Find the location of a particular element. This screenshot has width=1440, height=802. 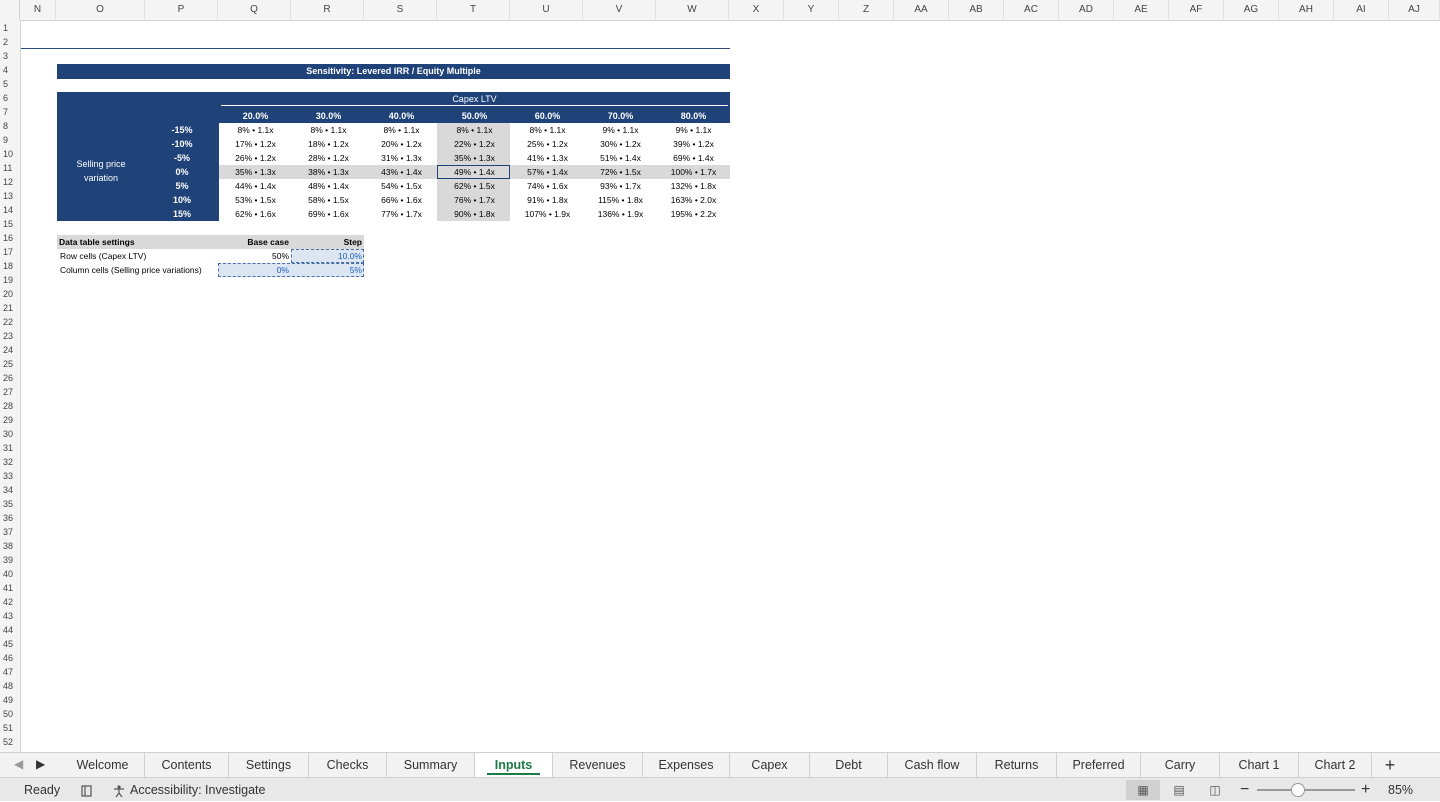

sheet-tab-revenues: Revenues is located at coordinates (598, 765).